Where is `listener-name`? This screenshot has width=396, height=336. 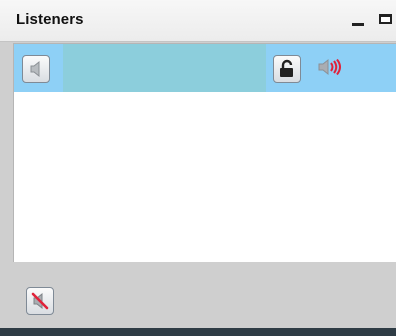 listener-name is located at coordinates (164, 68).